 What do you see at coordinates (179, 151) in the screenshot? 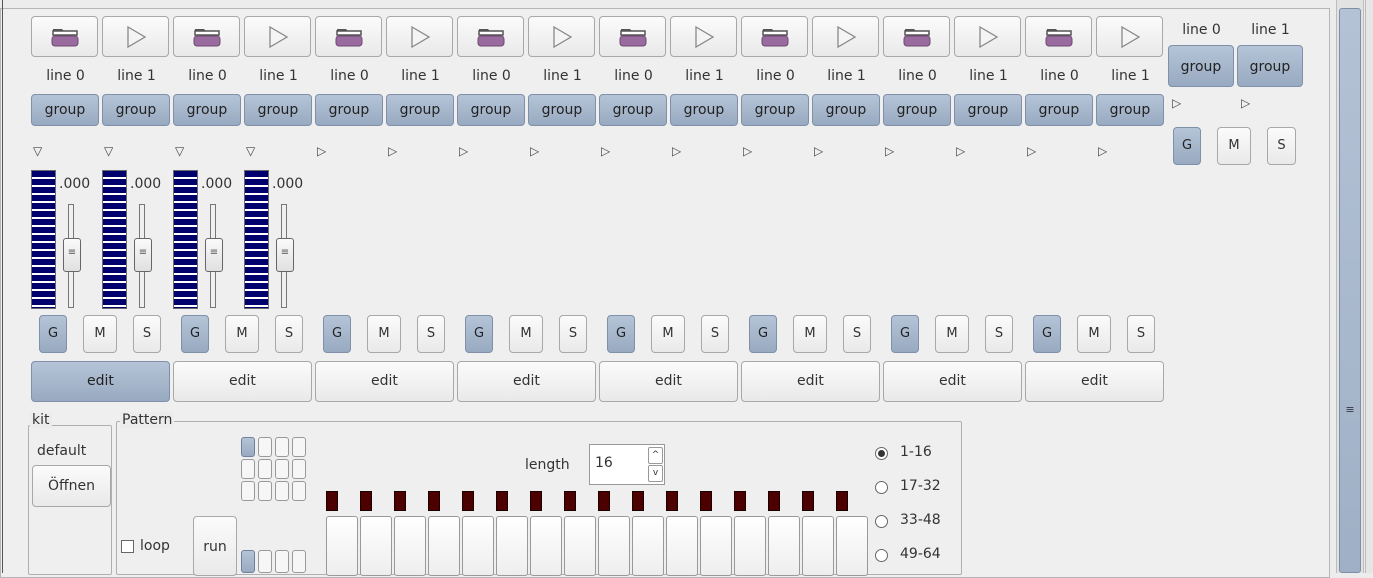
I see `triangle-down-icon: ▽` at bounding box center [179, 151].